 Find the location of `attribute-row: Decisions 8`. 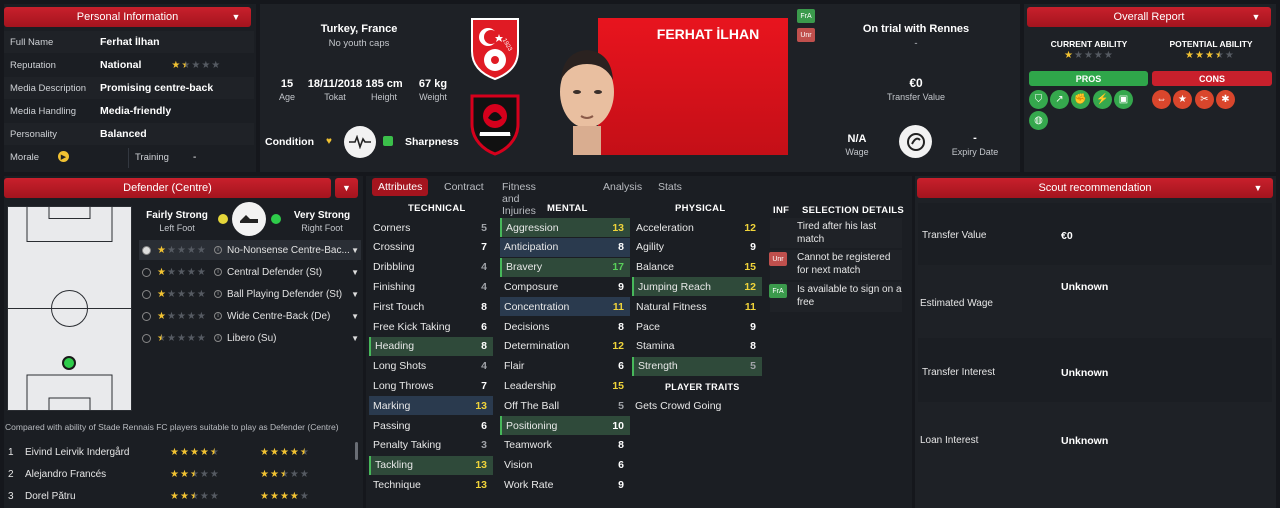

attribute-row: Decisions 8 is located at coordinates (565, 326).